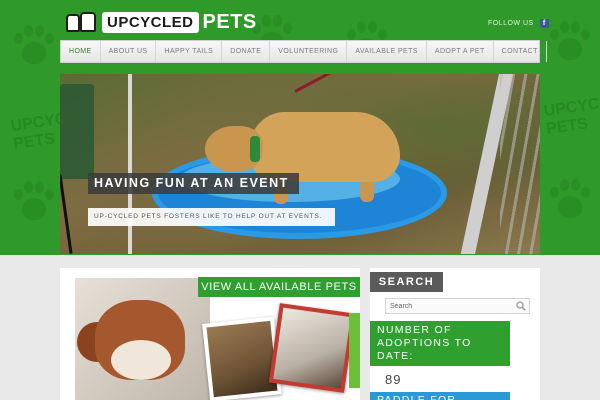 The width and height of the screenshot is (600, 400). Describe the element at coordinates (130, 164) in the screenshot. I see `hero-photo-pole` at that location.